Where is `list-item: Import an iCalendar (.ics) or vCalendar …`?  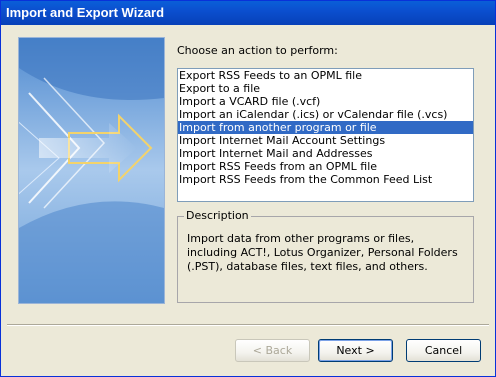 list-item: Import an iCalendar (.ics) or vCalendar … is located at coordinates (325, 114).